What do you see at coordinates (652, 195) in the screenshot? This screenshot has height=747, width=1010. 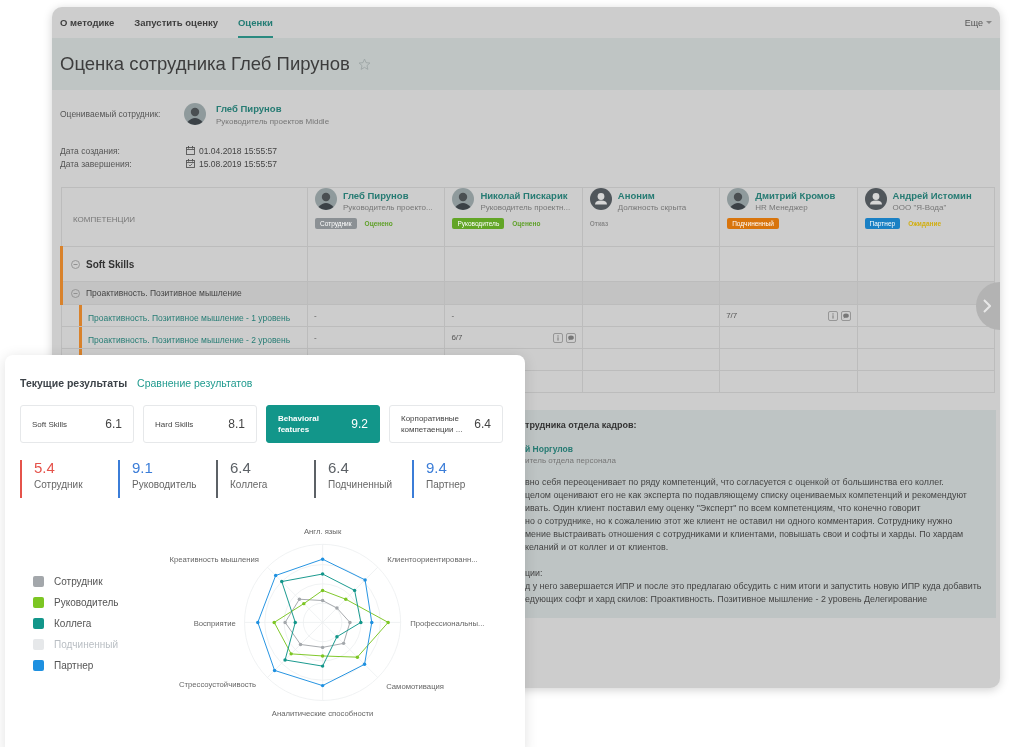 I see `participant-name: Аноним` at bounding box center [652, 195].